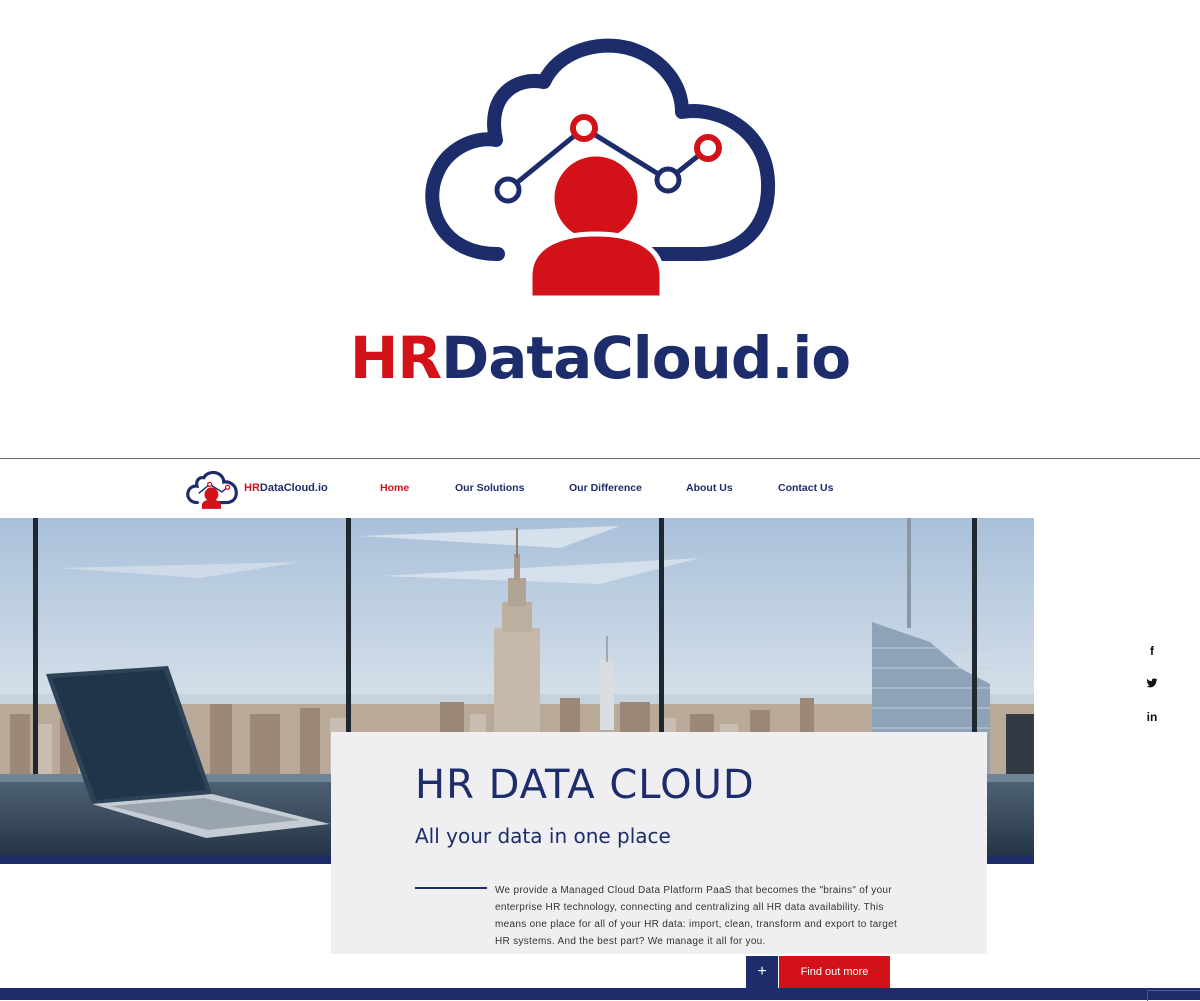  Describe the element at coordinates (1152, 717) in the screenshot. I see `linkedin-icon: in` at that location.